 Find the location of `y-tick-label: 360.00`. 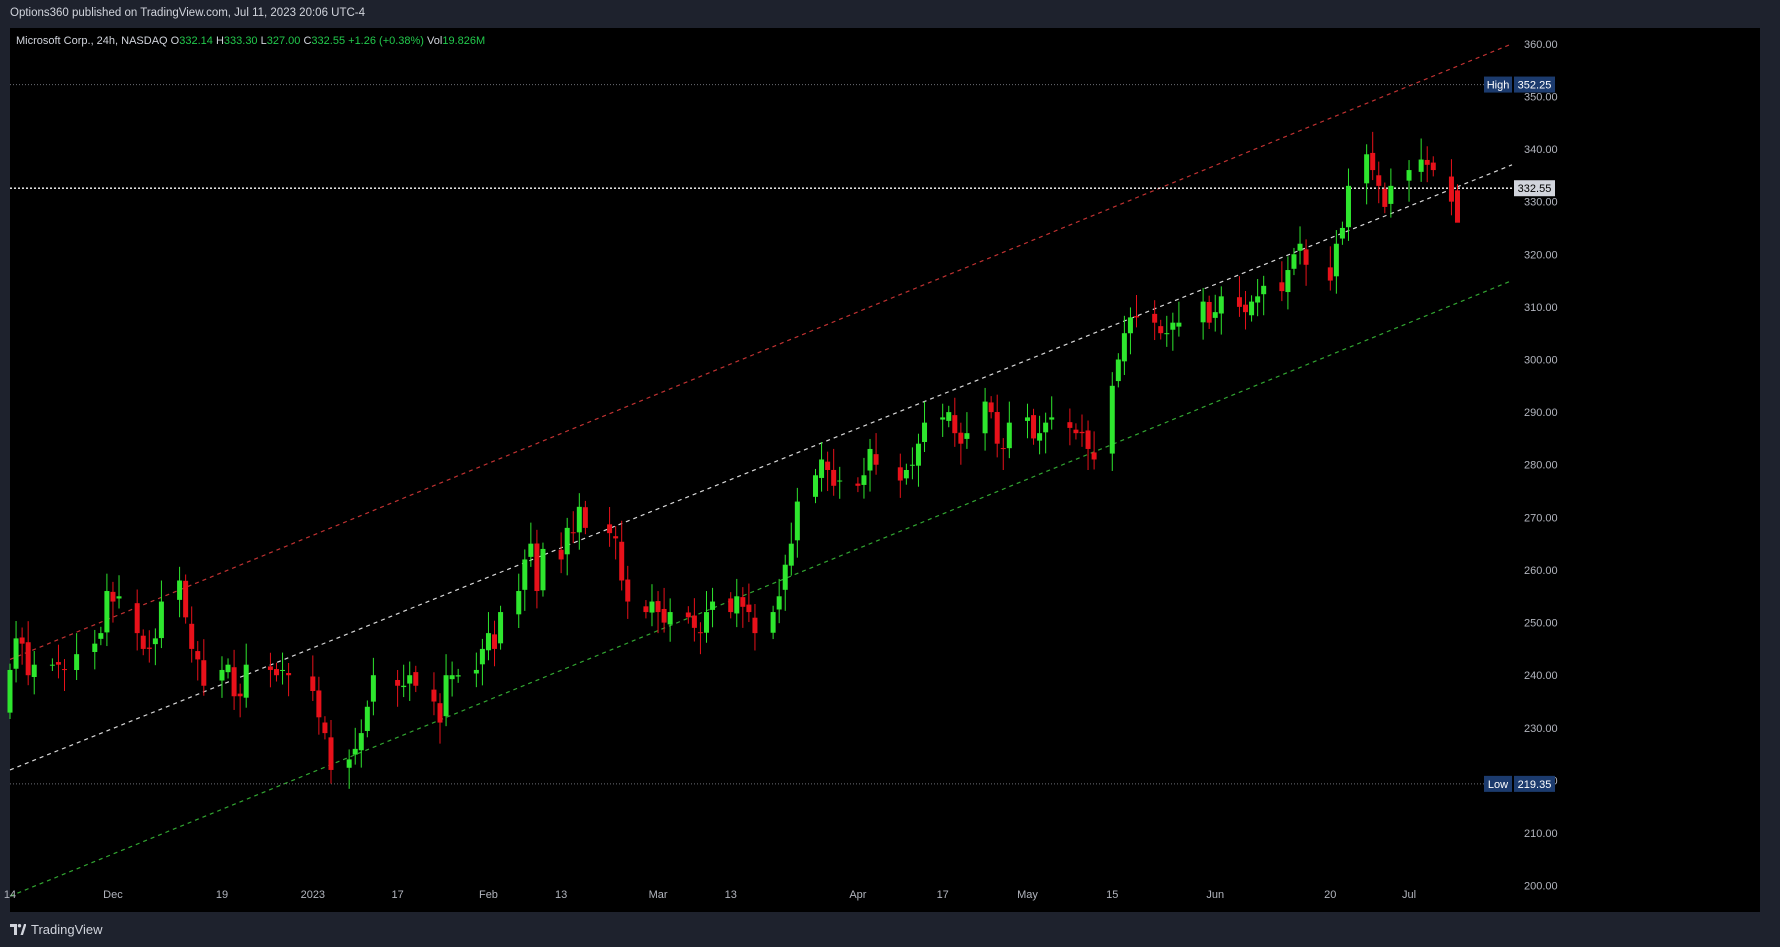

y-tick-label: 360.00 is located at coordinates (1541, 45).